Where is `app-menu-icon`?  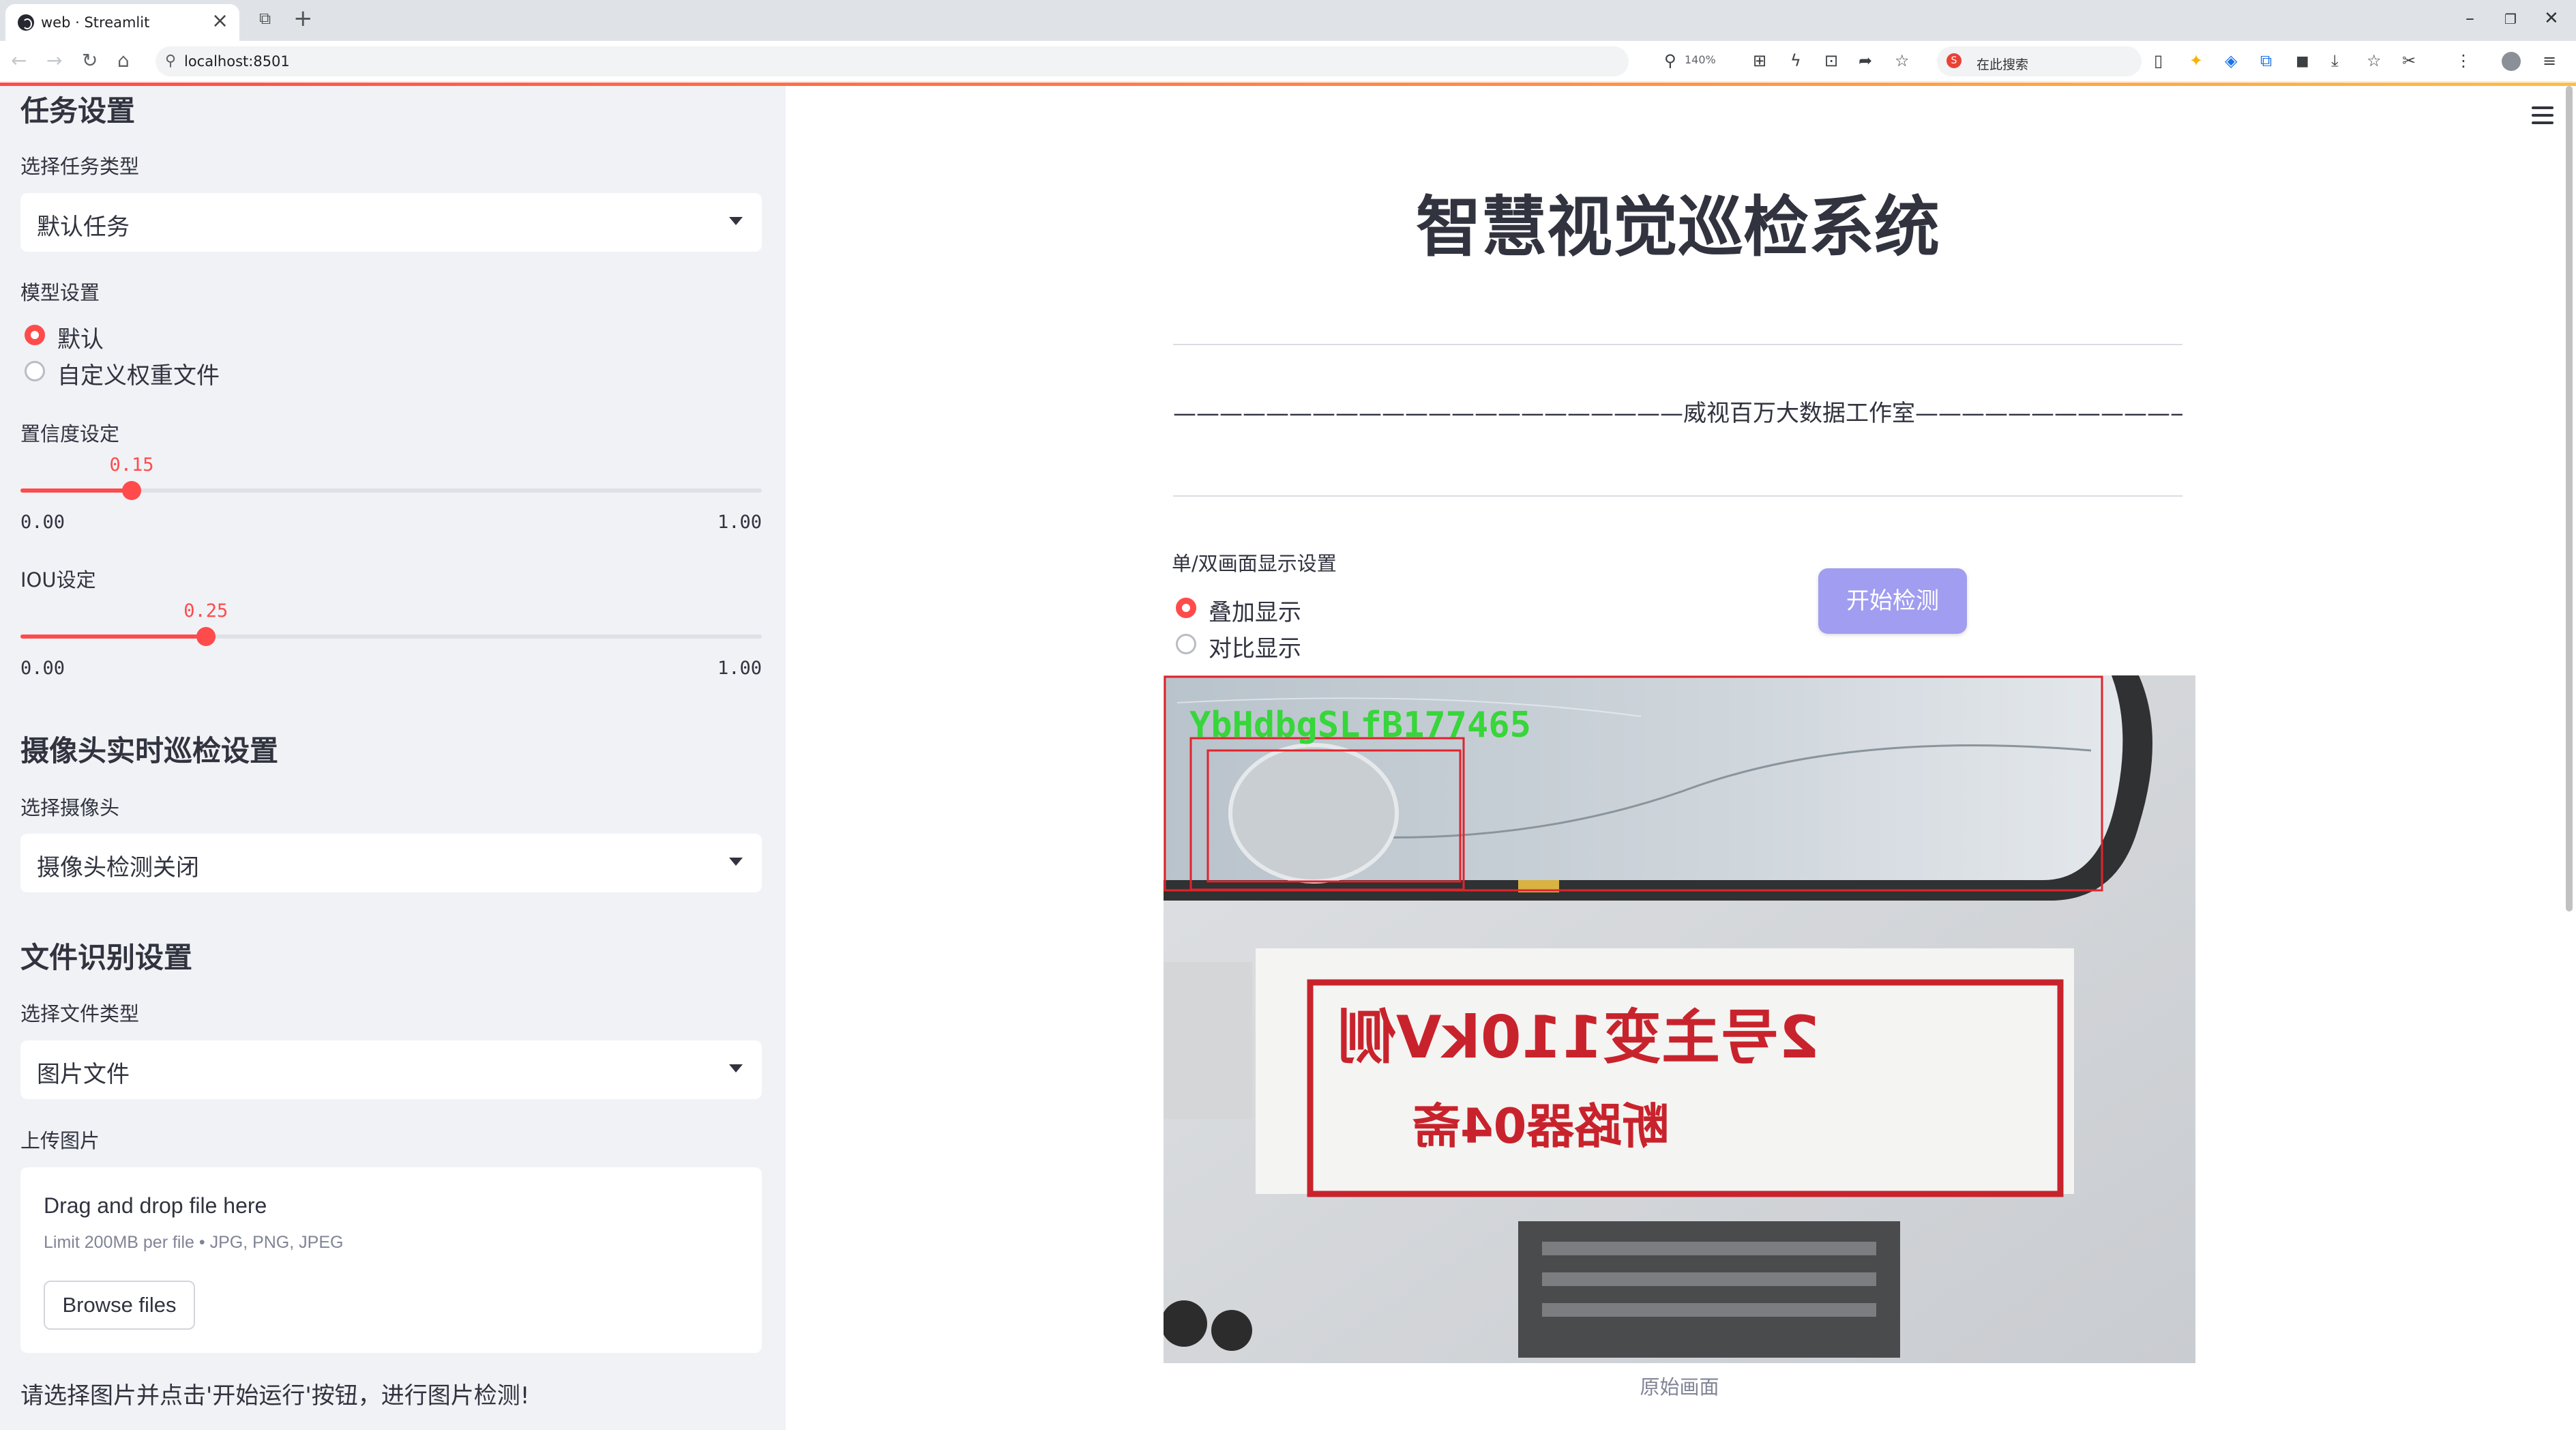 app-menu-icon is located at coordinates (2542, 118).